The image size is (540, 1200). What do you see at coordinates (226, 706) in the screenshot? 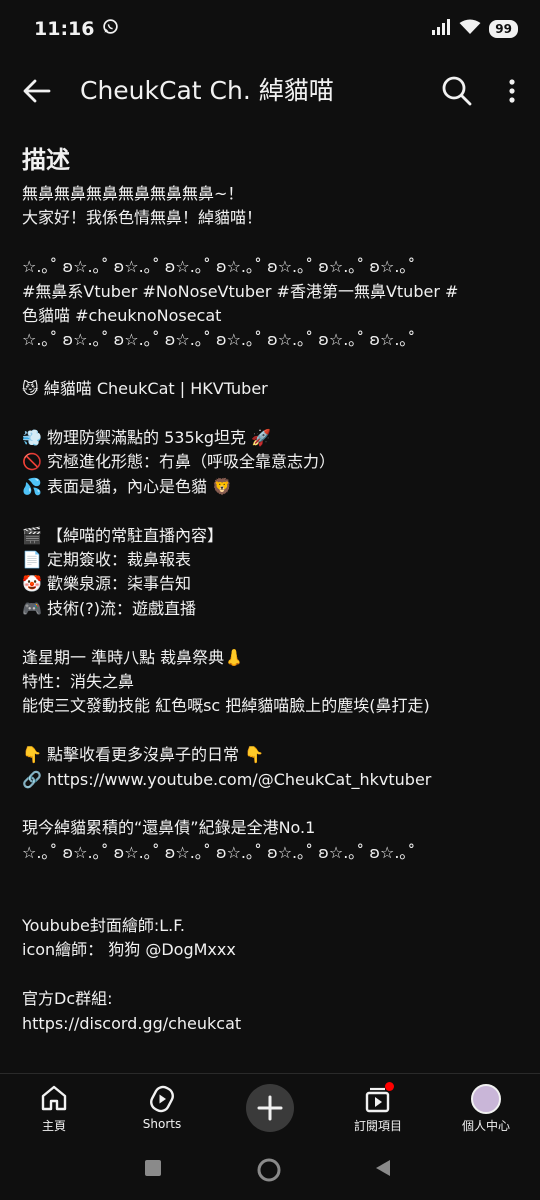
I see `description-line: 能使三文發動技能 紅色嘅sc 把綽貓喵臉上的塵埃(鼻打走)` at bounding box center [226, 706].